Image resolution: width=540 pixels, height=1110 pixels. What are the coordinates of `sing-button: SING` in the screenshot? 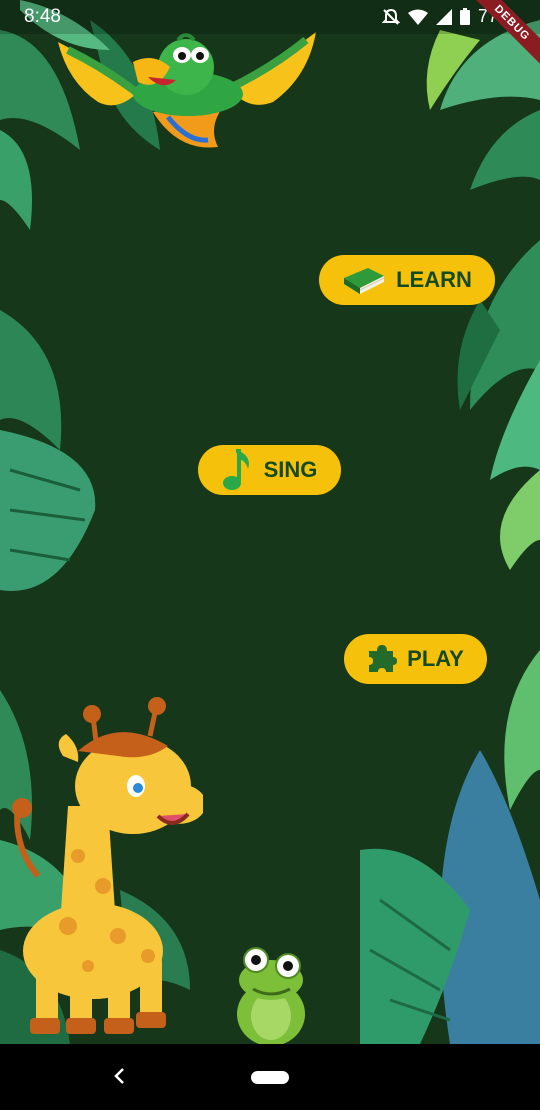 It's located at (269, 470).